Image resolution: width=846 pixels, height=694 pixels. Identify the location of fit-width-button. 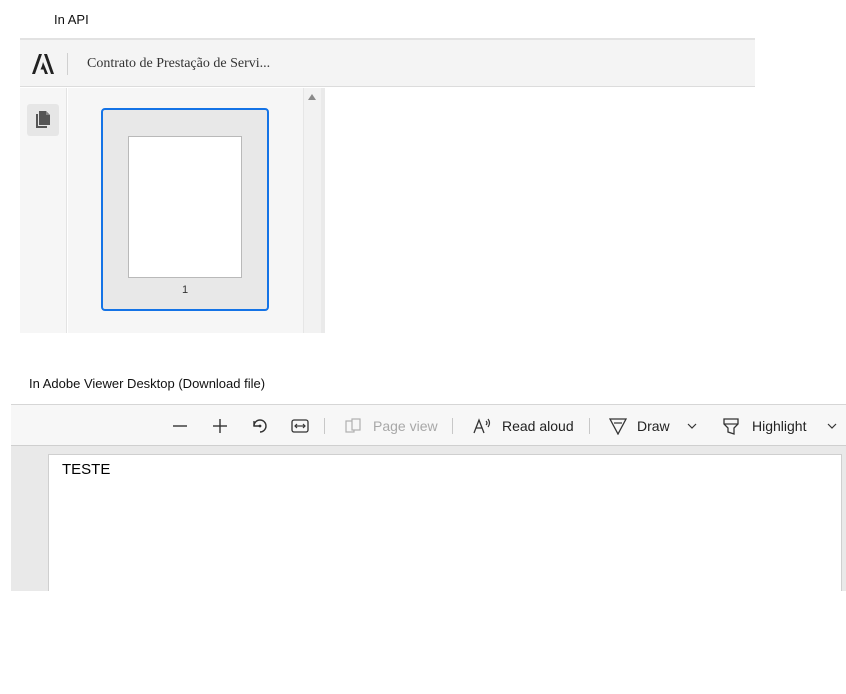
(300, 426).